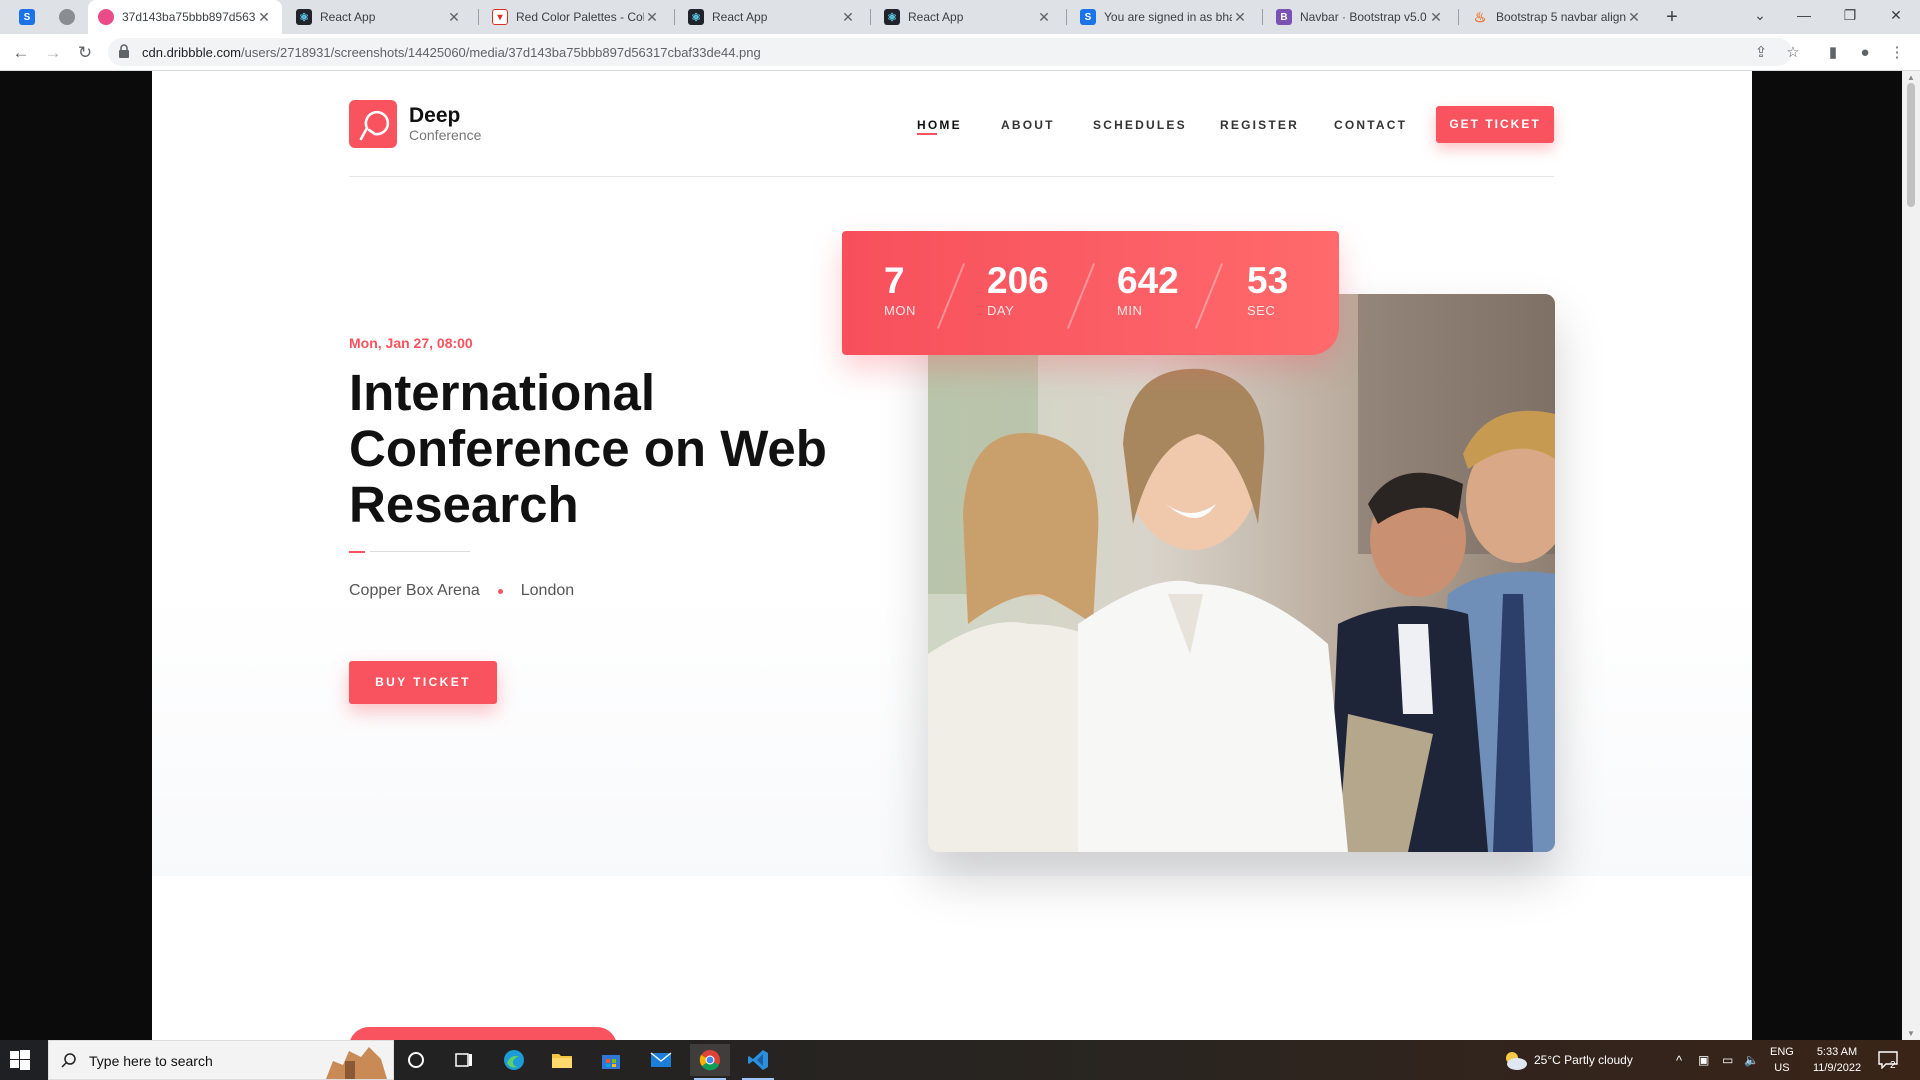 This screenshot has width=1920, height=1080. What do you see at coordinates (221, 1060) in the screenshot?
I see `taskbar-search: Type here to search` at bounding box center [221, 1060].